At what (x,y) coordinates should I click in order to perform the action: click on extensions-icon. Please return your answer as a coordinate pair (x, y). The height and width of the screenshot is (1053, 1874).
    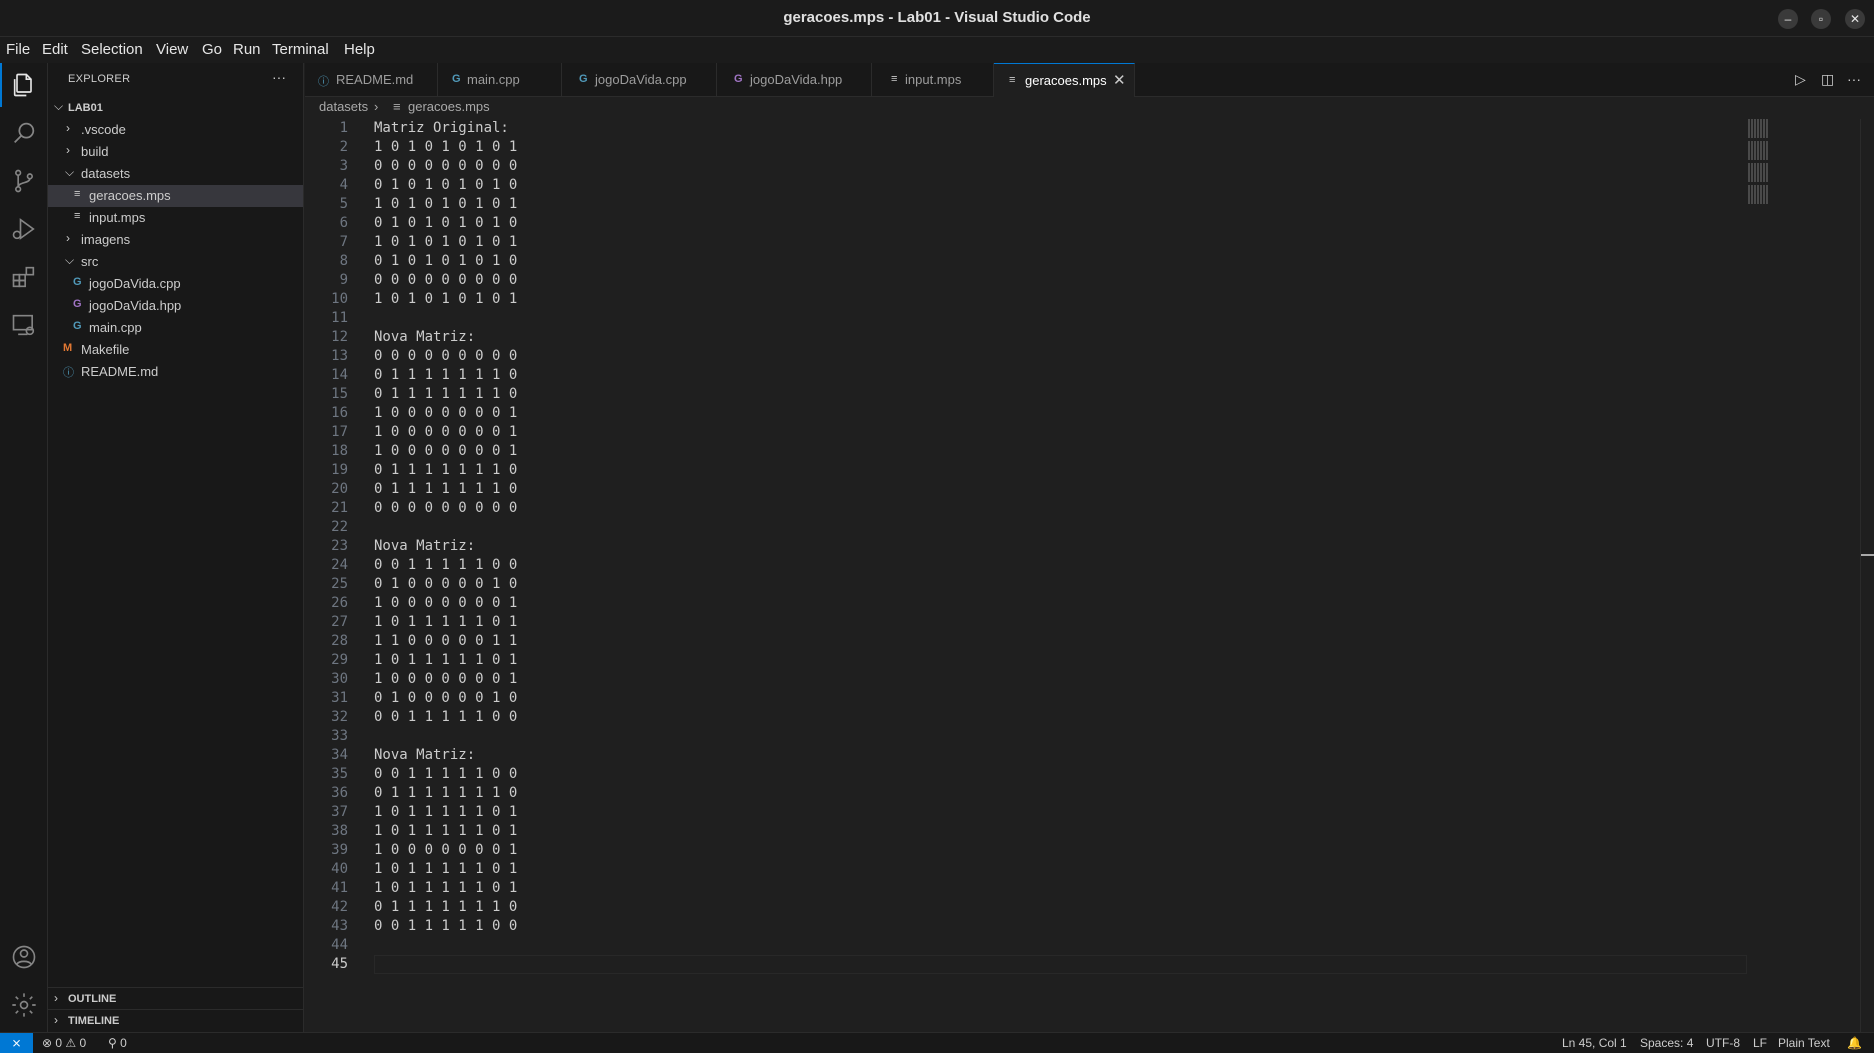
    Looking at the image, I should click on (24, 277).